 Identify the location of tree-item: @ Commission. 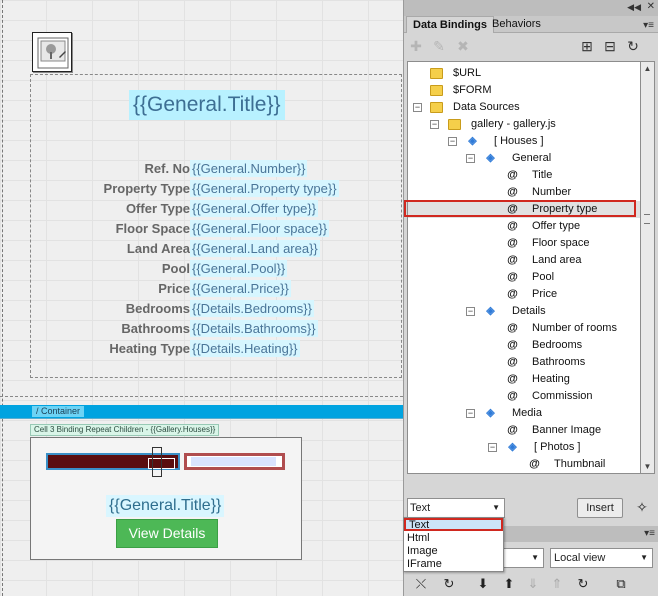
(524, 396).